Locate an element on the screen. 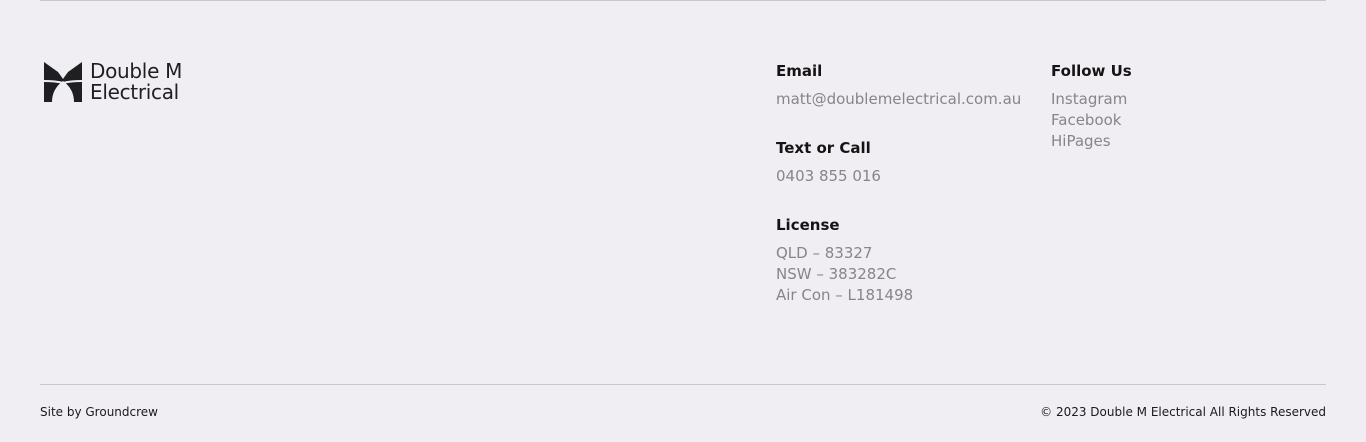 The image size is (1366, 442). brand-logo: Double M Electrical is located at coordinates (113, 82).